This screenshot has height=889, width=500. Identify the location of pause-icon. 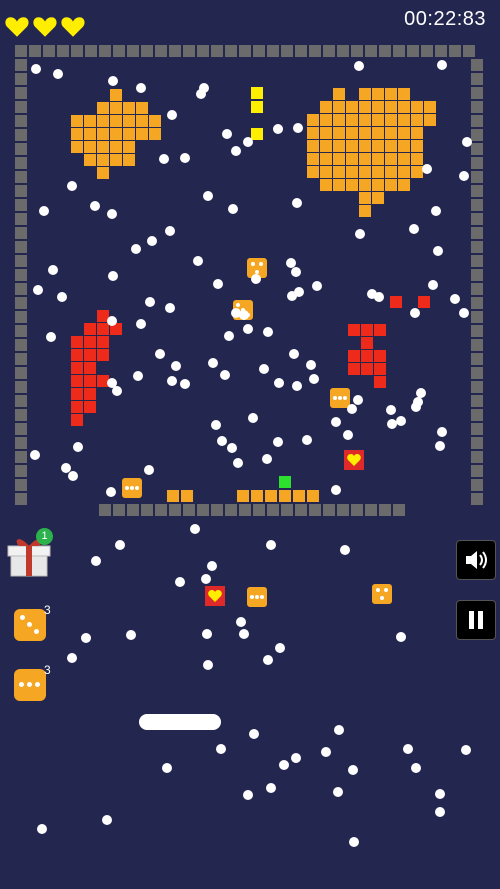
(476, 620).